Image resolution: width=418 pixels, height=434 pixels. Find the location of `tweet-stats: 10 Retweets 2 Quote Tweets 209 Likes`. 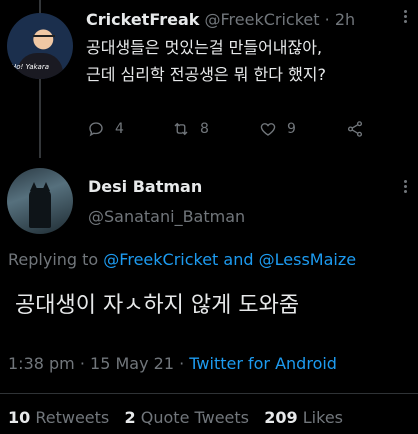

tweet-stats: 10 Retweets 2 Quote Tweets 209 Likes is located at coordinates (175, 417).